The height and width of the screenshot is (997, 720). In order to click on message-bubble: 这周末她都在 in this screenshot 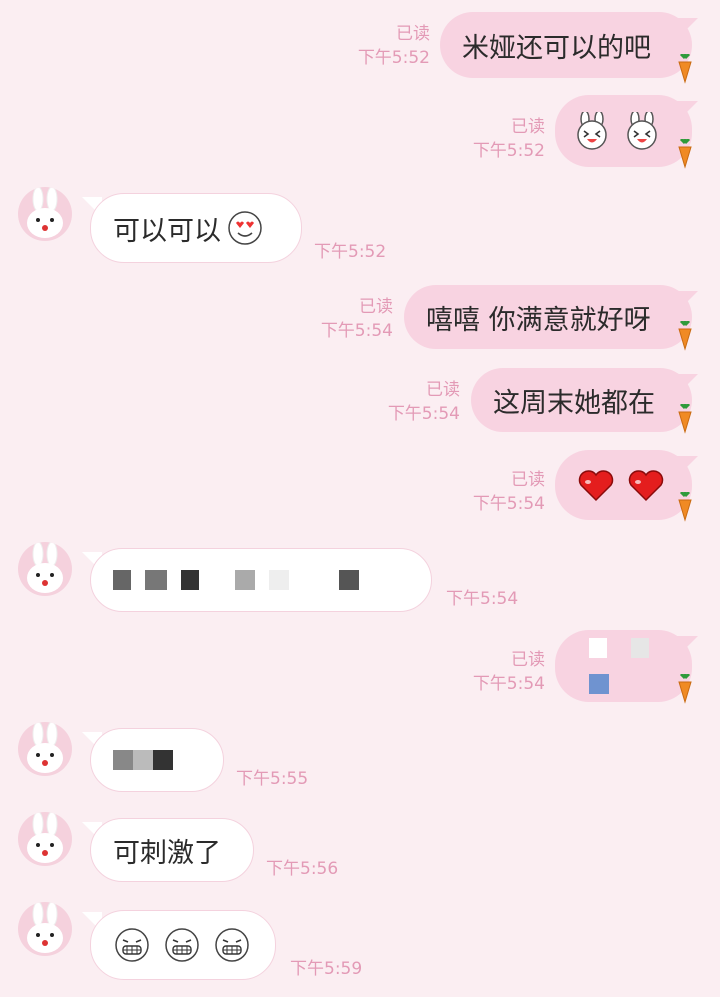, I will do `click(581, 400)`.